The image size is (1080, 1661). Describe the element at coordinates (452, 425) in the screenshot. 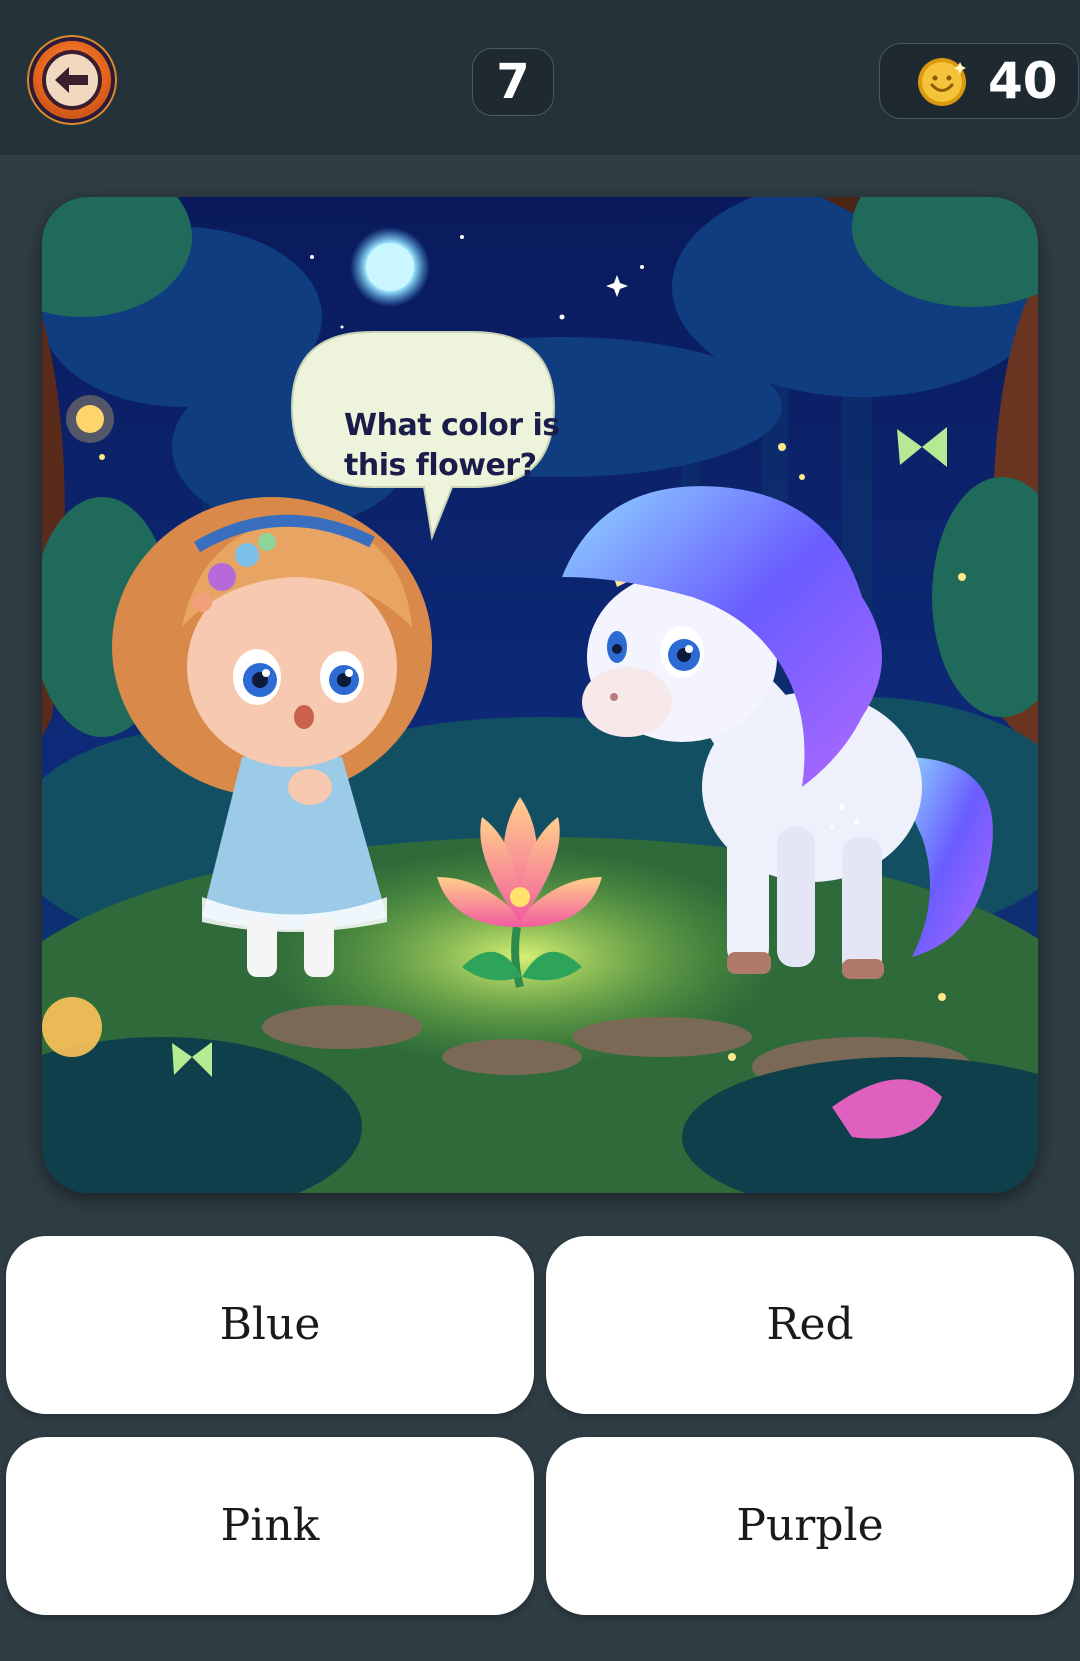

I see `speech-bubble-line-1: What color is` at that location.